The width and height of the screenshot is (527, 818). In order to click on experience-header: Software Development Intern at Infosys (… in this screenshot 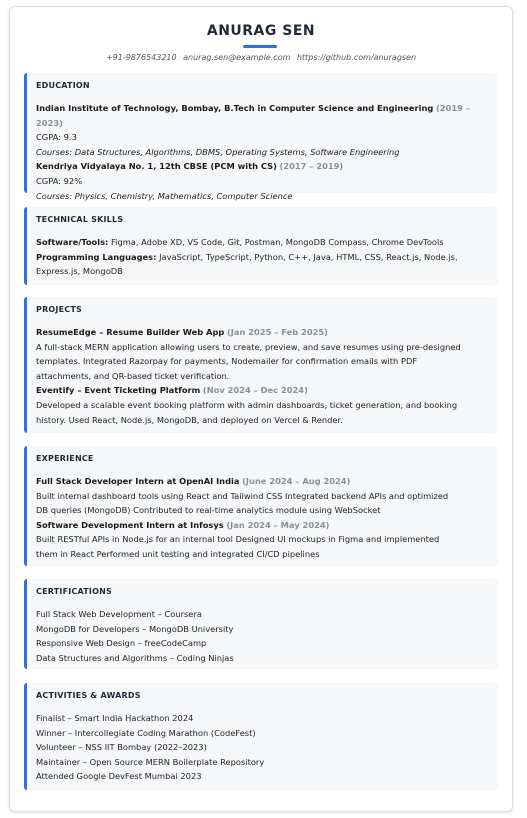, I will do `click(263, 525)`.